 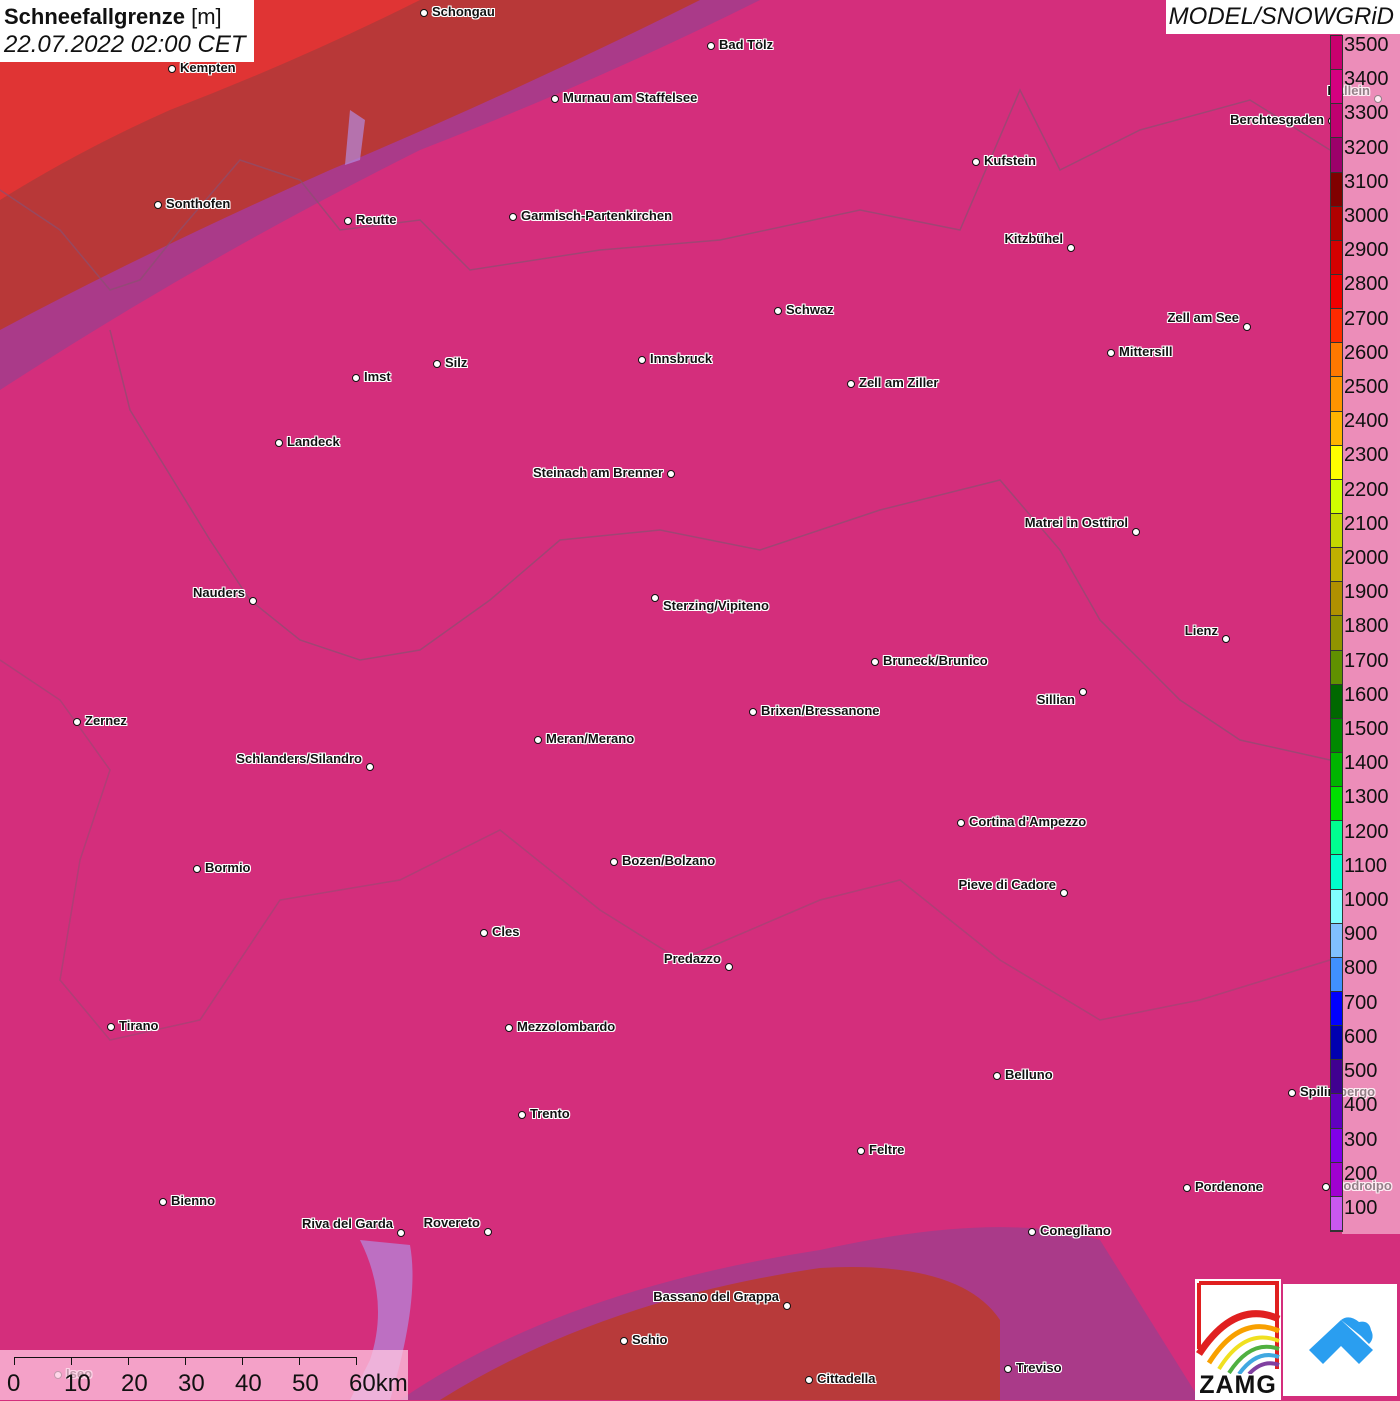 What do you see at coordinates (630, 97) in the screenshot?
I see `city-label: Murnau am Staffelsee` at bounding box center [630, 97].